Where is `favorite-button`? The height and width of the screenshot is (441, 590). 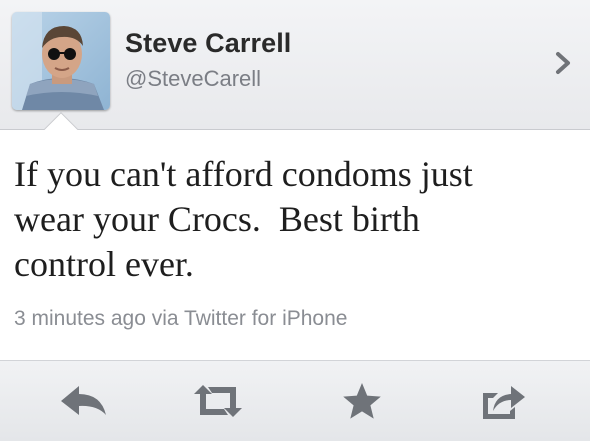 favorite-button is located at coordinates (362, 401).